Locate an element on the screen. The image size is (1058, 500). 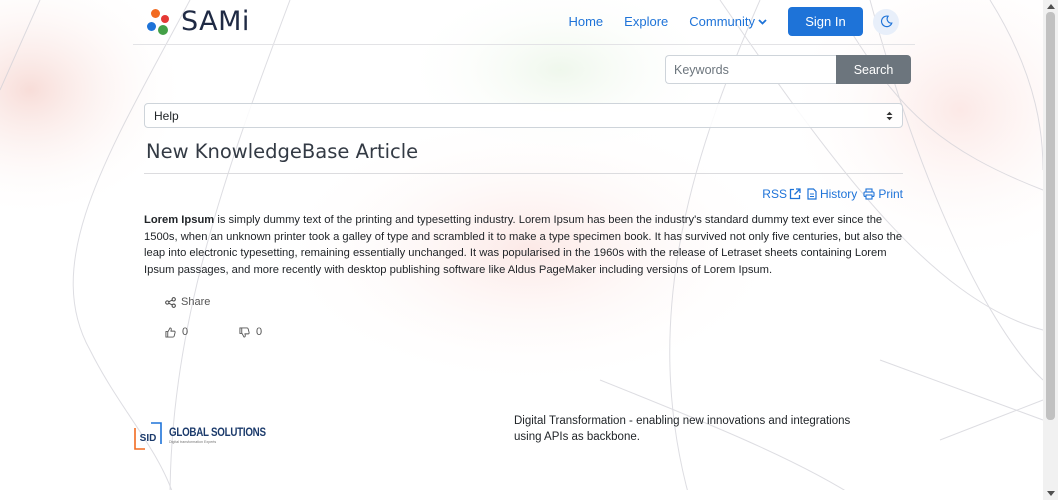
print-link: Print is located at coordinates (883, 194).